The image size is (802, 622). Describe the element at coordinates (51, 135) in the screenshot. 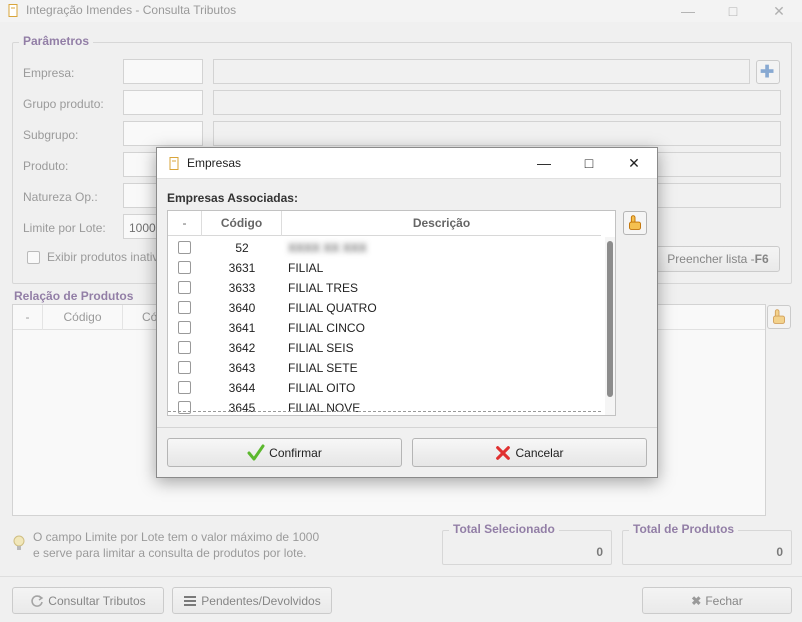

I see `subgrupo-label: Subgrupo:` at that location.